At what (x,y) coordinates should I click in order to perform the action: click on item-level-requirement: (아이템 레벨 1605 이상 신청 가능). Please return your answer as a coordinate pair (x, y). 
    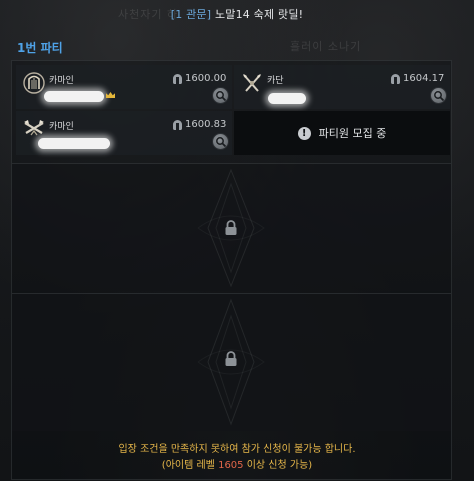
    Looking at the image, I should click on (237, 463).